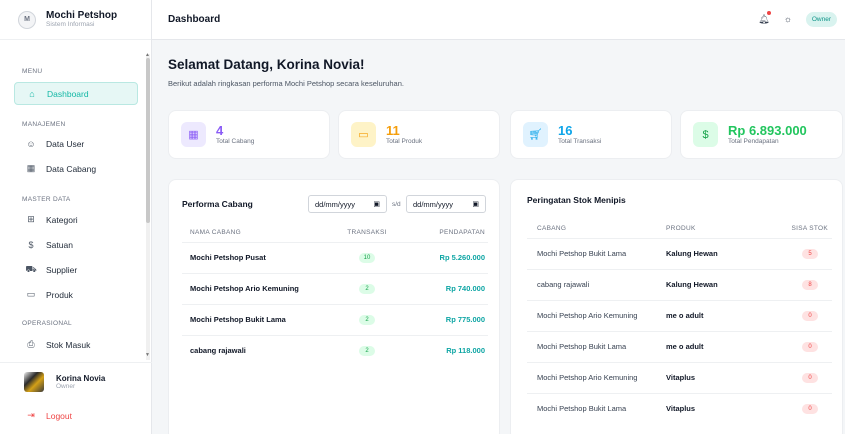  I want to click on grid-icon: ⊞, so click(31, 219).